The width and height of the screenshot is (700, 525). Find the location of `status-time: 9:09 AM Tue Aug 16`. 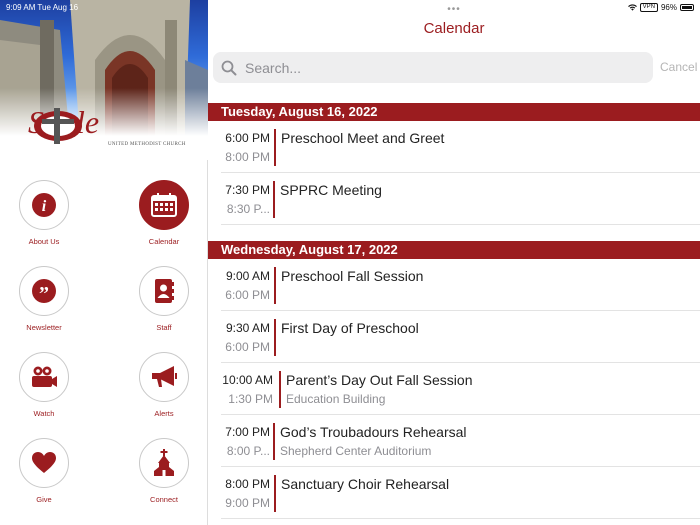

status-time: 9:09 AM Tue Aug 16 is located at coordinates (42, 7).